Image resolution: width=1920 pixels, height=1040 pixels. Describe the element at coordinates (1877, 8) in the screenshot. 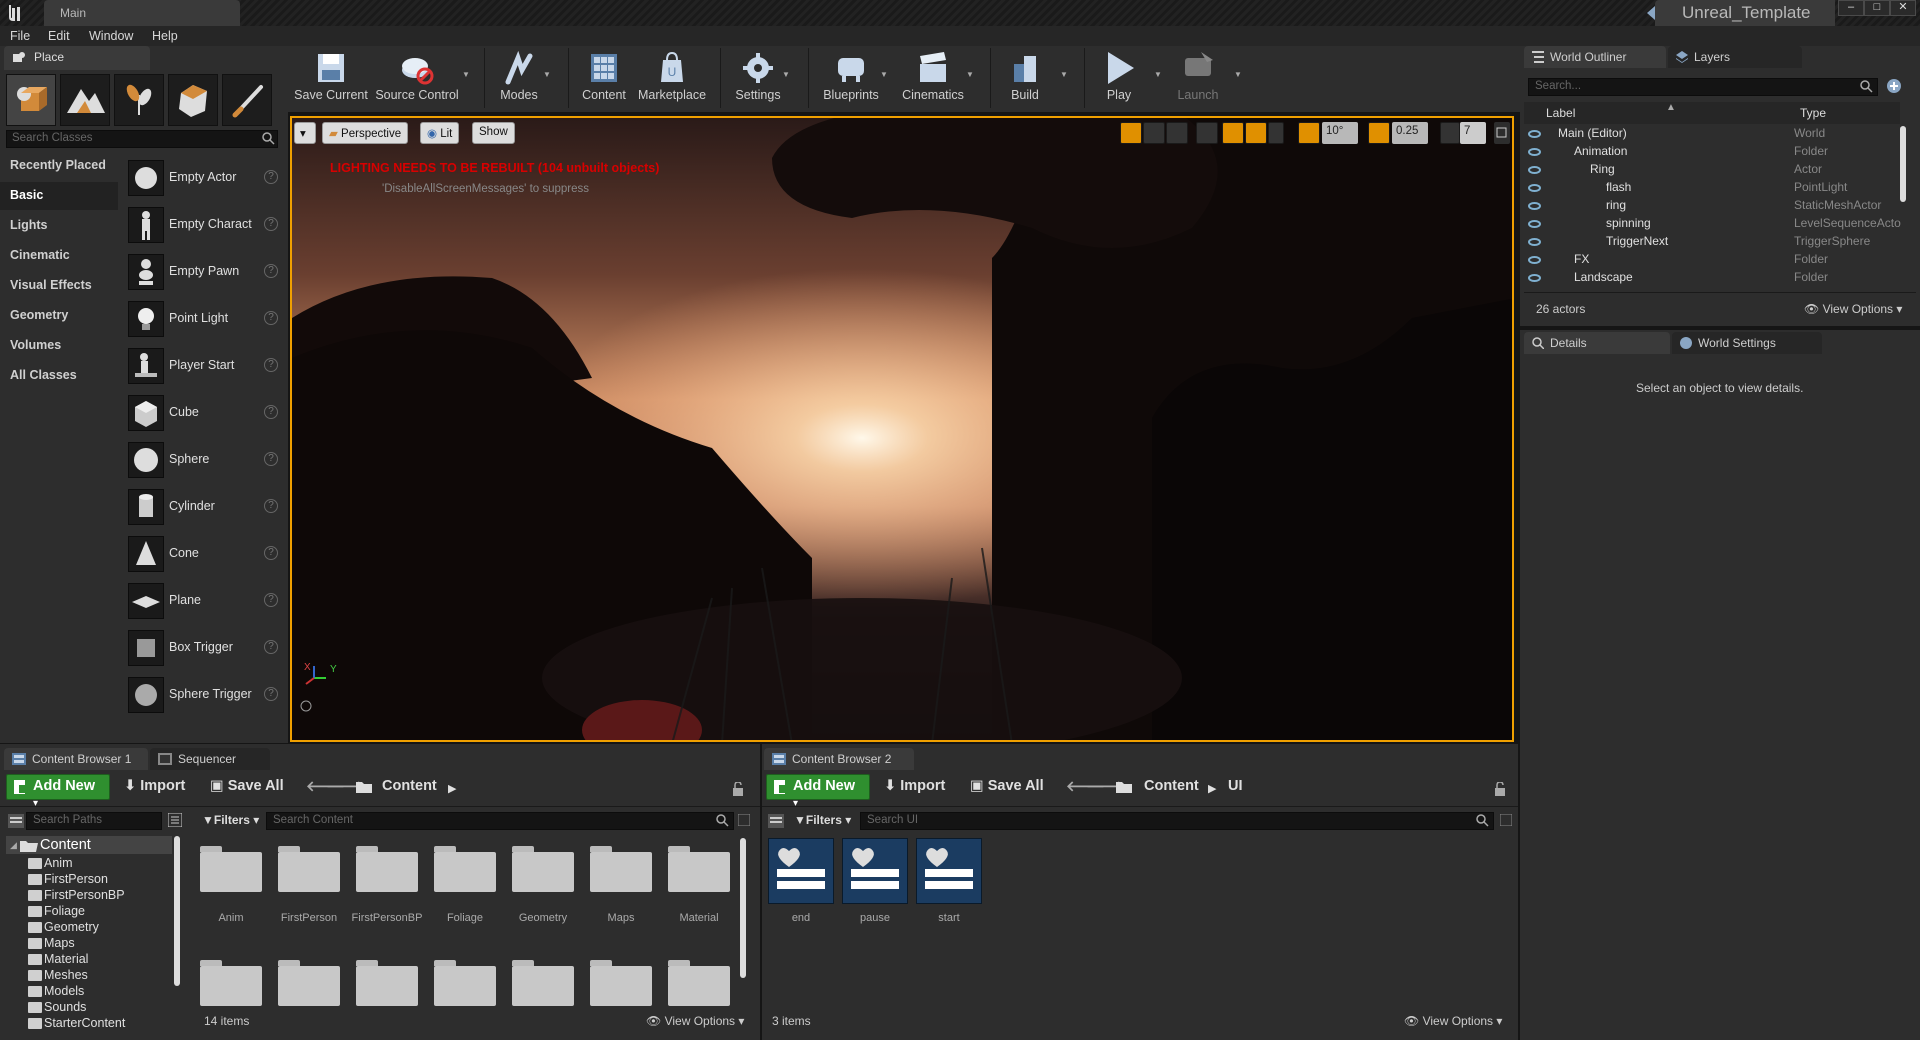

I see `maximize-button: □` at that location.